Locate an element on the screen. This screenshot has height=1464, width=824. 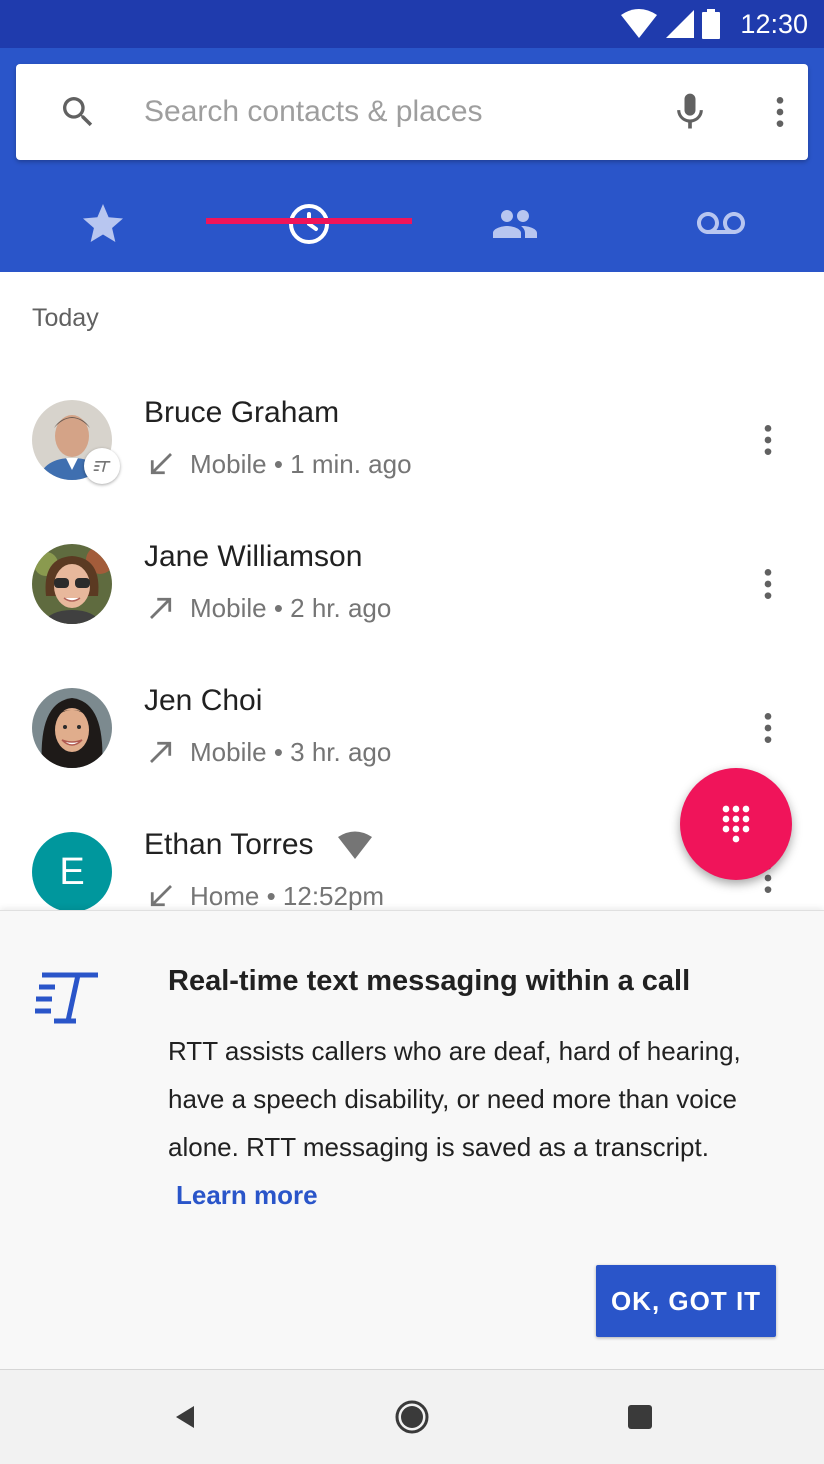
selected-tab-indicator is located at coordinates (309, 221).